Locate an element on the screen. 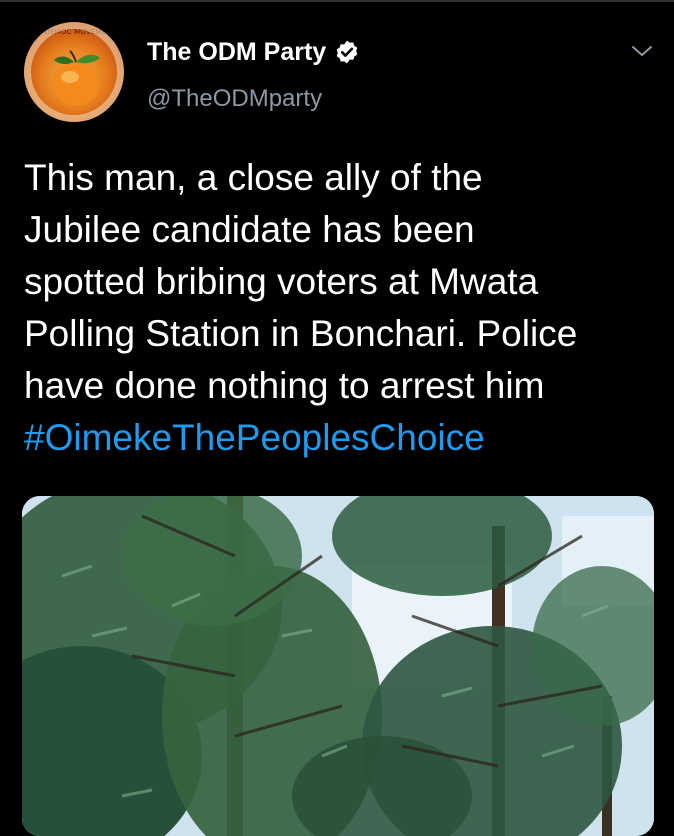 This screenshot has width=674, height=836. tweet-text-line: This man, a close ally of the is located at coordinates (253, 177).